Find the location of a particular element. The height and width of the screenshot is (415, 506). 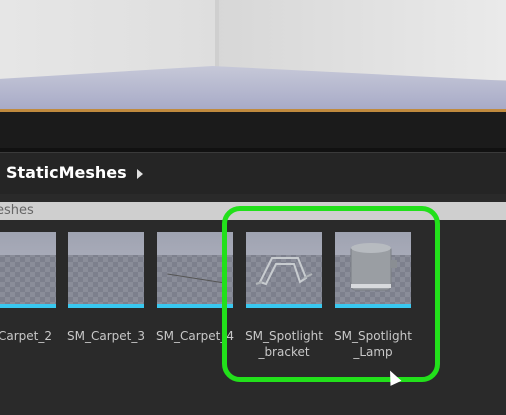

path-folder-staticmeshes: StaticMeshes is located at coordinates (66, 172).